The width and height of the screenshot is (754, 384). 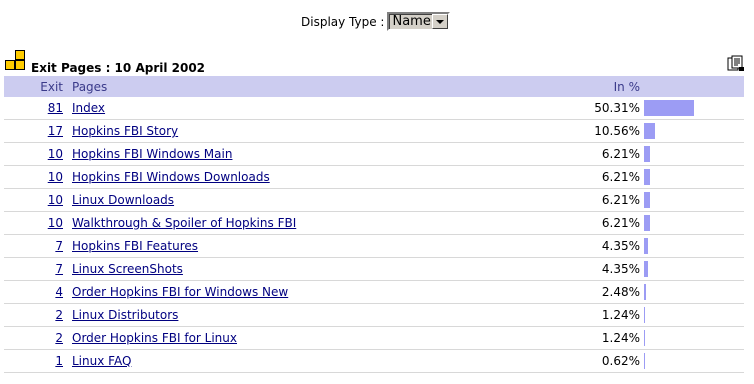 I want to click on page-link: Linux FAQ, so click(x=101, y=361).